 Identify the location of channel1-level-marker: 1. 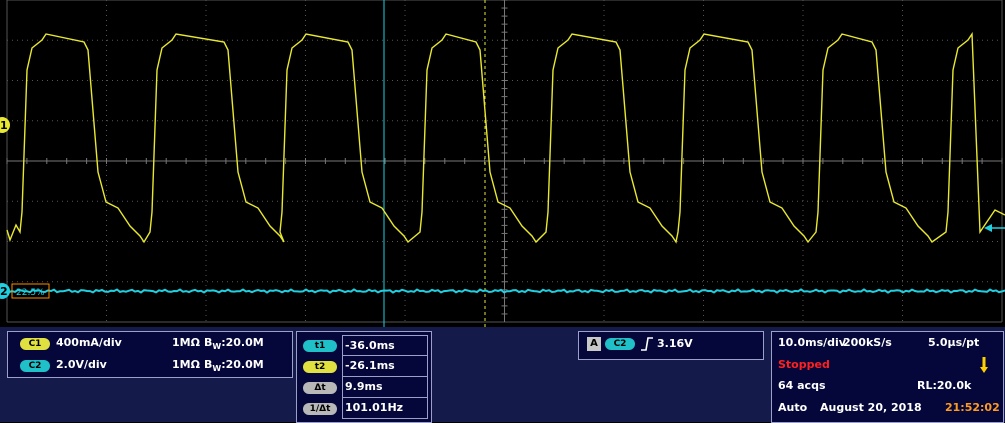
(5, 125).